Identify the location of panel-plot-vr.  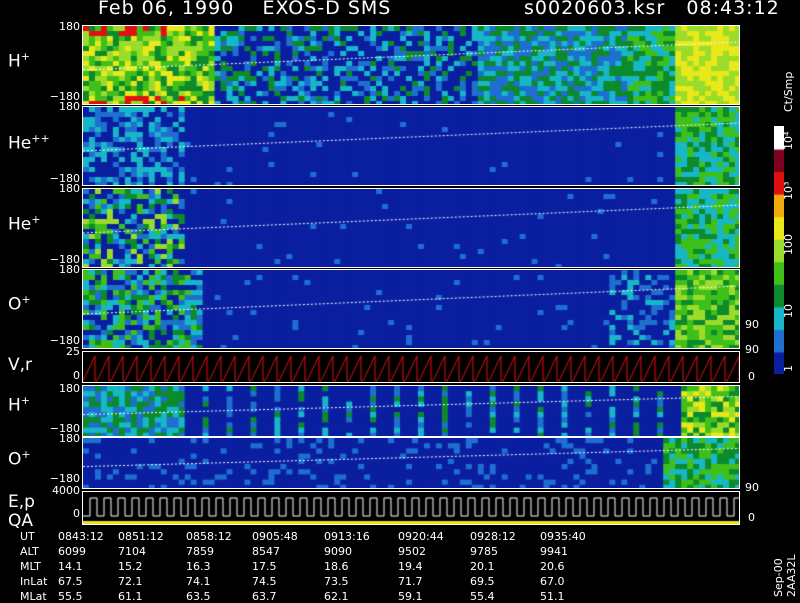
(411, 367).